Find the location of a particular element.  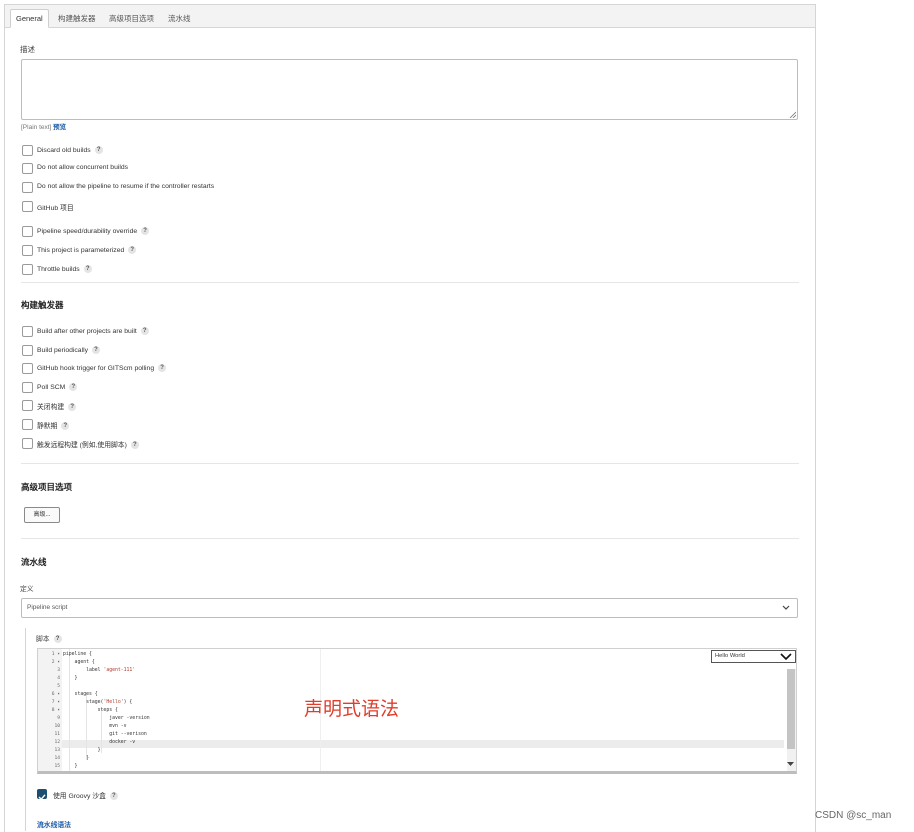

scroll-down-arrow-icon is located at coordinates (790, 764).